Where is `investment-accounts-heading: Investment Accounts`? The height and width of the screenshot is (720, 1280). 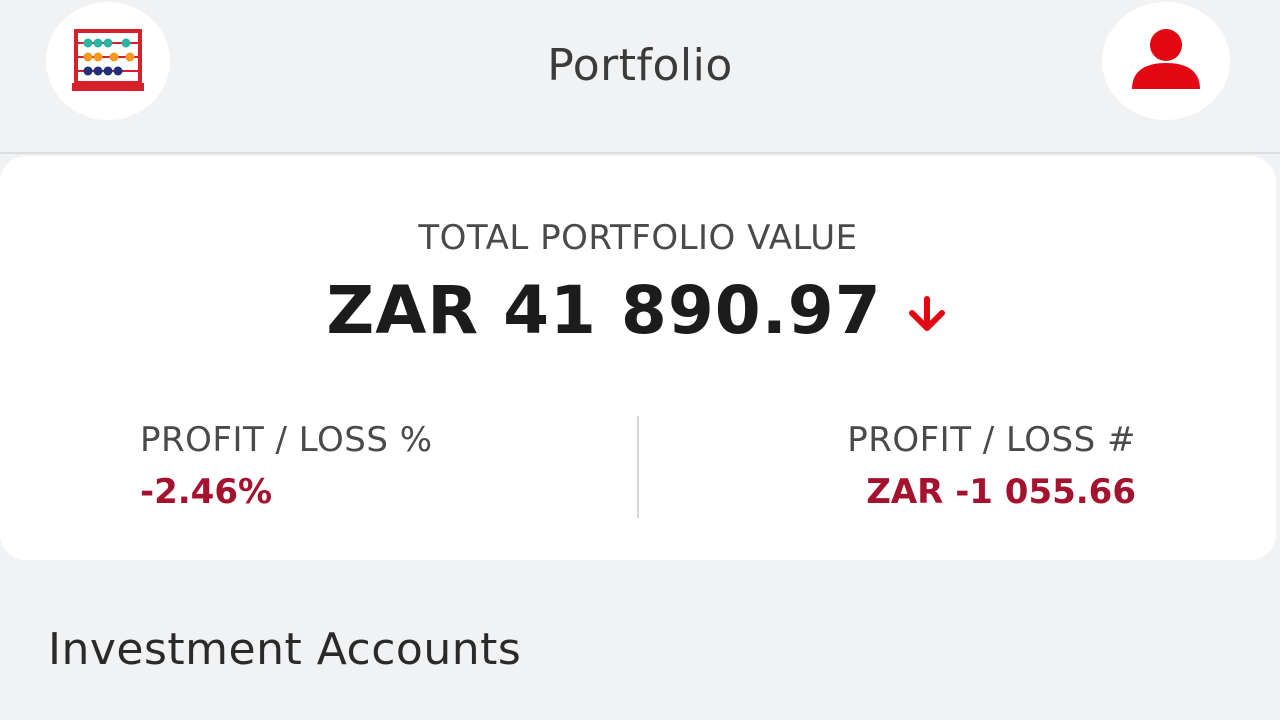 investment-accounts-heading: Investment Accounts is located at coordinates (285, 649).